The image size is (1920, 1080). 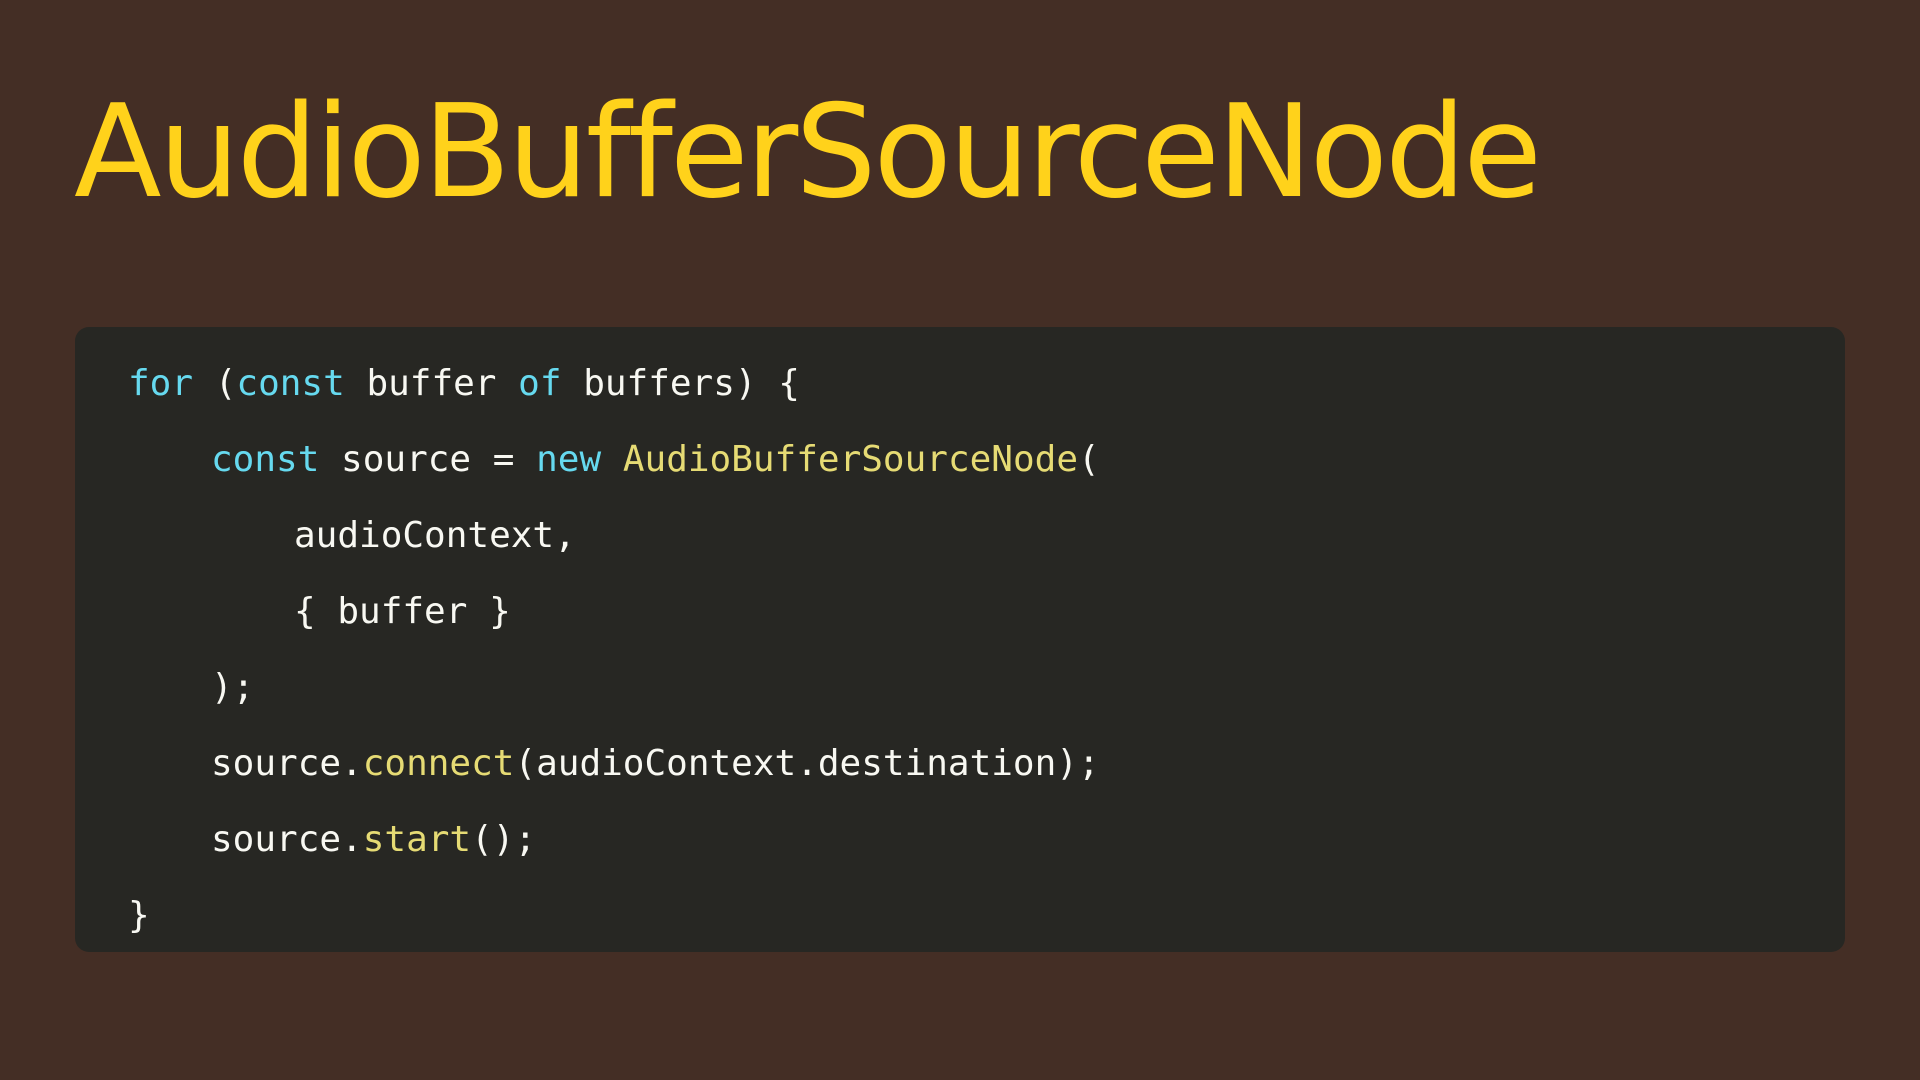 I want to click on code-token-keyword: new, so click(x=569, y=459).